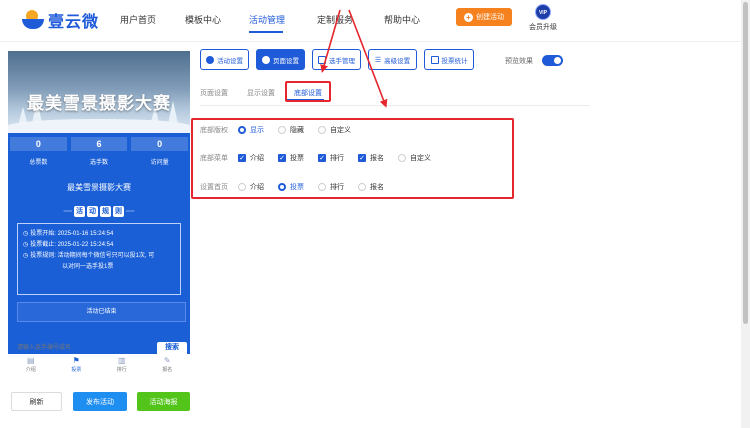  What do you see at coordinates (31, 366) in the screenshot?
I see `tab-intro: ▤ 介绍` at bounding box center [31, 366].